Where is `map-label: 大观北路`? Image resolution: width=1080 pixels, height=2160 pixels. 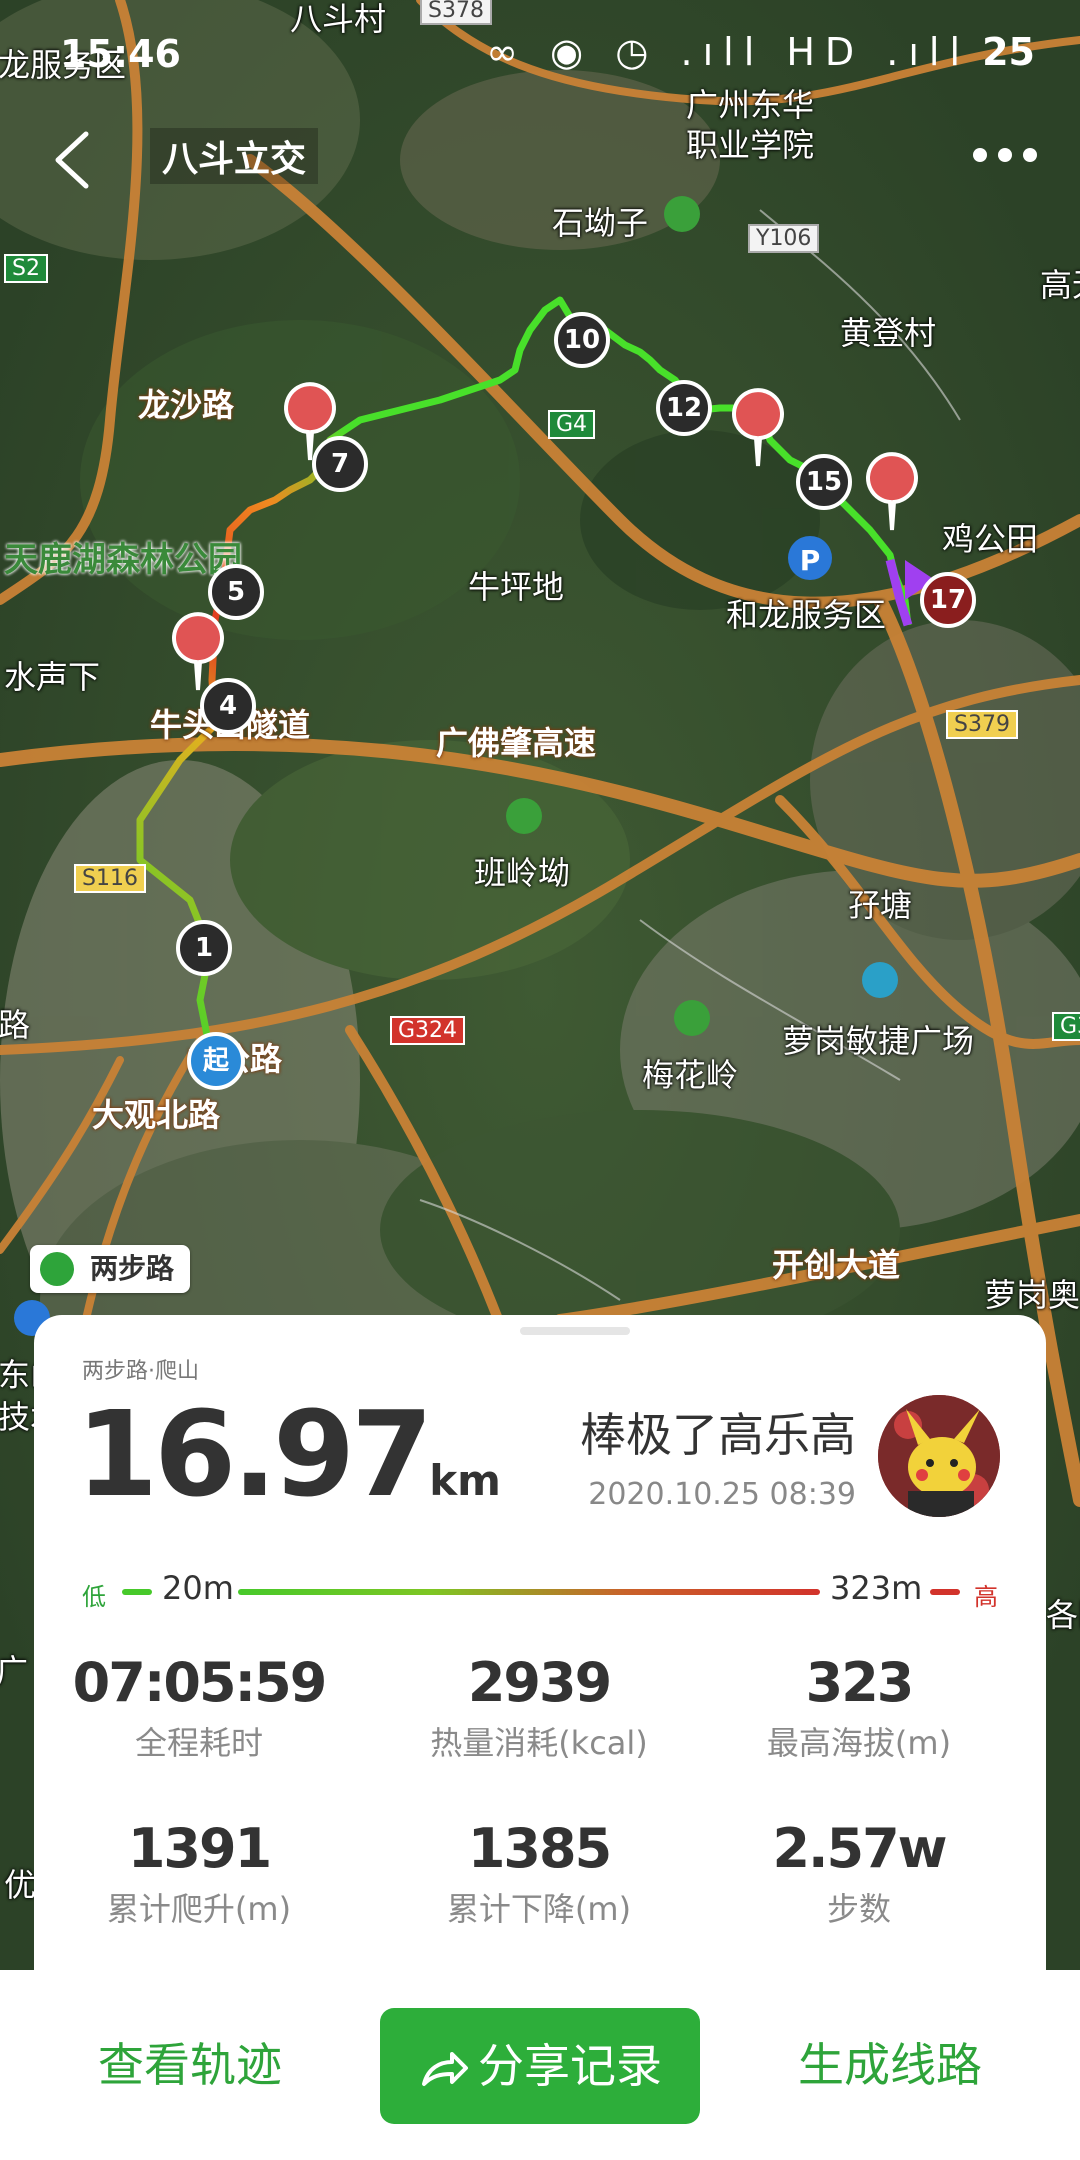 map-label: 大观北路 is located at coordinates (156, 1115).